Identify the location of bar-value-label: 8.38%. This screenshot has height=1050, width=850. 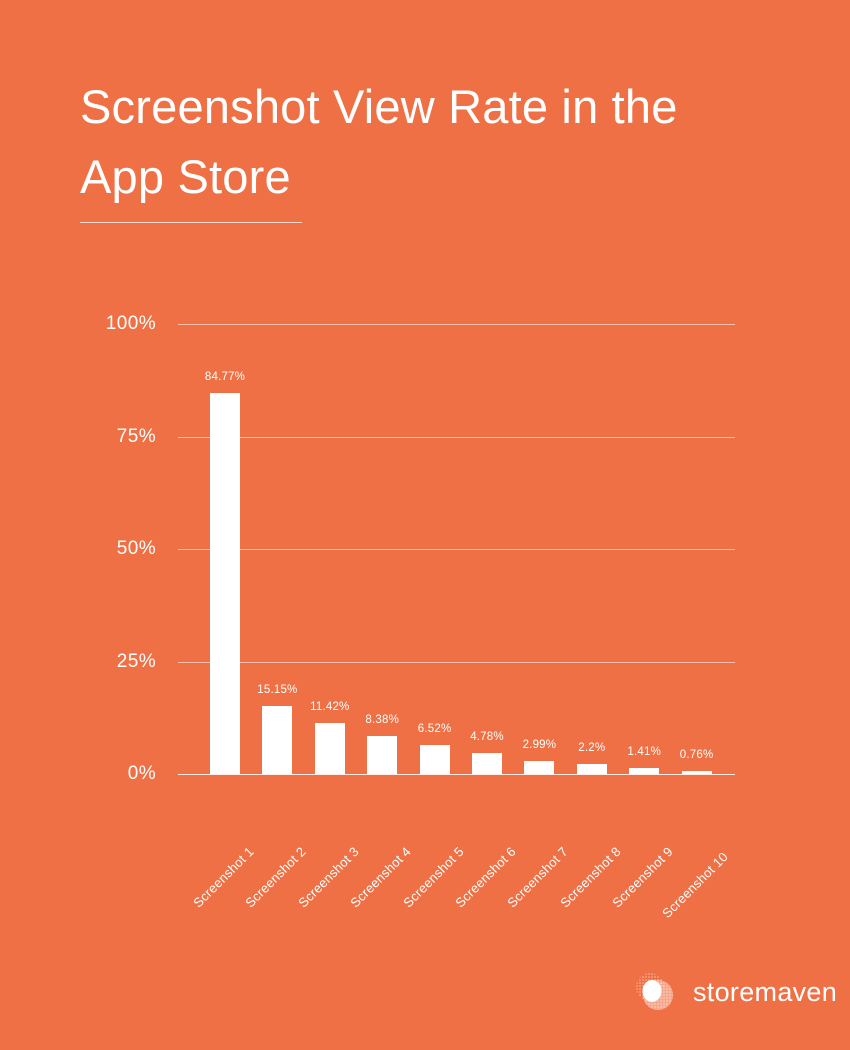
(382, 720).